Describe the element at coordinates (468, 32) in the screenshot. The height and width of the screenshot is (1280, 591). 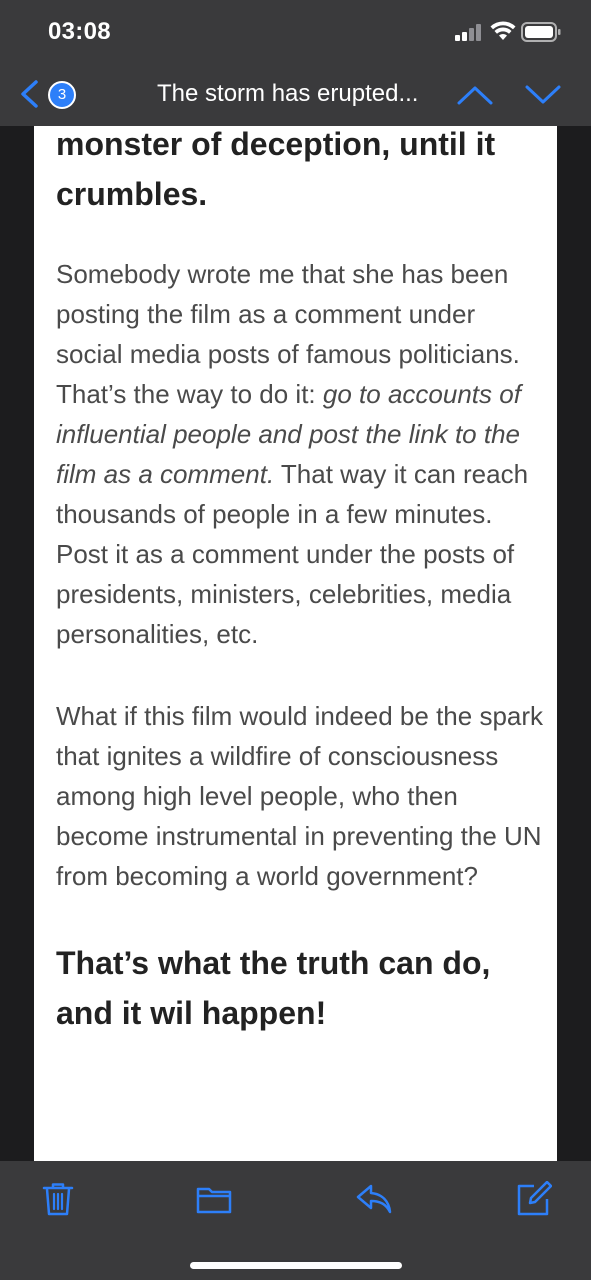
I see `cellular-signal-icon` at that location.